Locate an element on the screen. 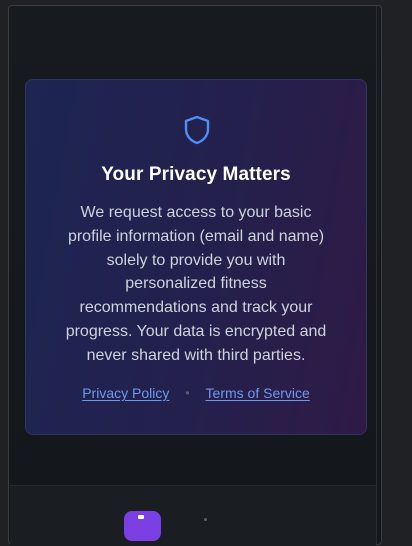  app-logo-mark is located at coordinates (141, 517).